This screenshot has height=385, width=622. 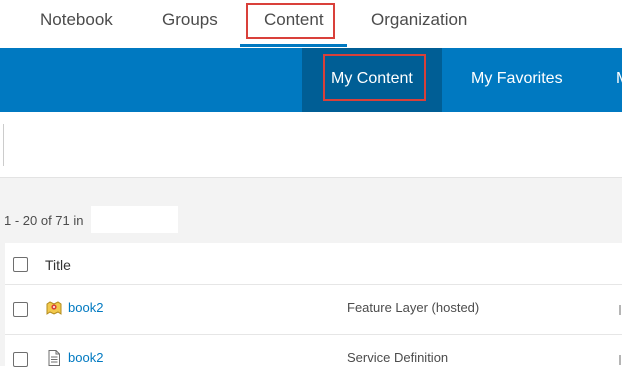 I want to click on item-type: Service Definition, so click(x=398, y=357).